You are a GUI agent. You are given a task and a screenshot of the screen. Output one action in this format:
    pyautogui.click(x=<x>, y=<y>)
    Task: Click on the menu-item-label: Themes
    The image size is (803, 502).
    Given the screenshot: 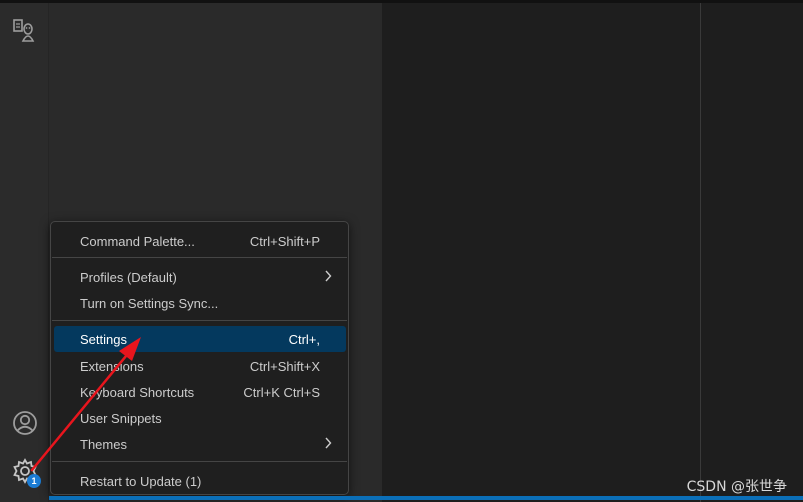 What is the action you would take?
    pyautogui.click(x=103, y=444)
    